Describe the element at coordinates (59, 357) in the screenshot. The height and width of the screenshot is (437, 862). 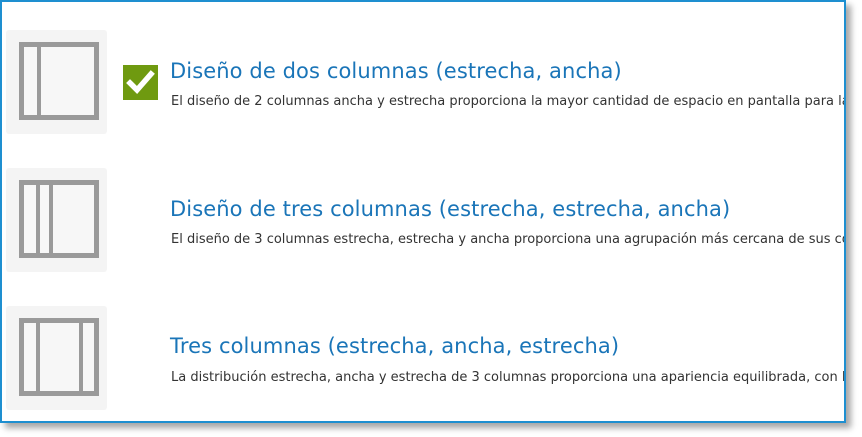
I see `three-column-narrow-wide-narrow-icon` at that location.